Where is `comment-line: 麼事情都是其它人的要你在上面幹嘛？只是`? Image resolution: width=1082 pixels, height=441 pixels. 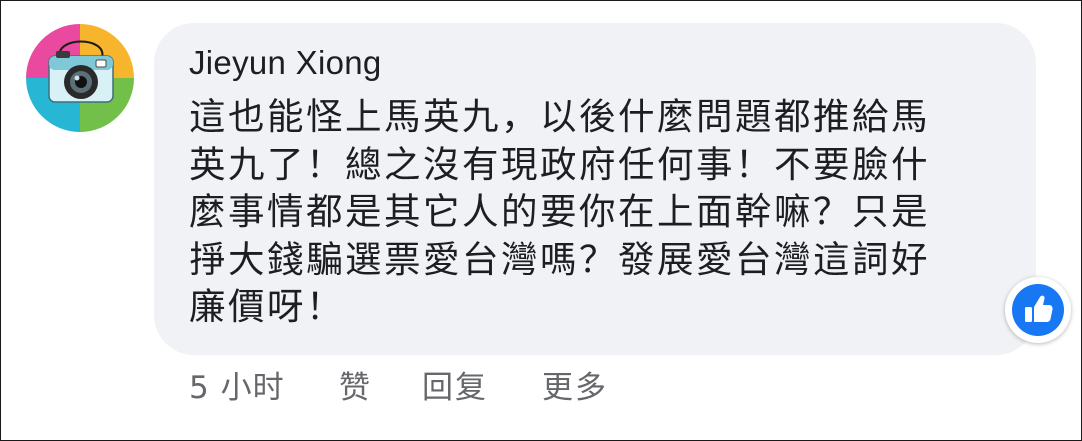 comment-line: 麼事情都是其它人的要你在上面幹嘛？只是 is located at coordinates (559, 211).